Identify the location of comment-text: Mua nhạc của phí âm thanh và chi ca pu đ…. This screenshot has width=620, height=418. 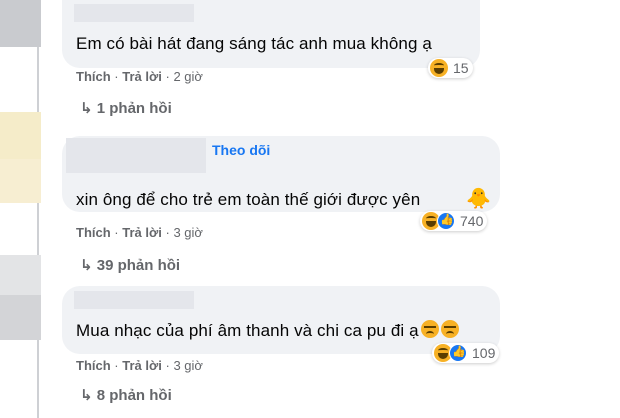
(267, 330).